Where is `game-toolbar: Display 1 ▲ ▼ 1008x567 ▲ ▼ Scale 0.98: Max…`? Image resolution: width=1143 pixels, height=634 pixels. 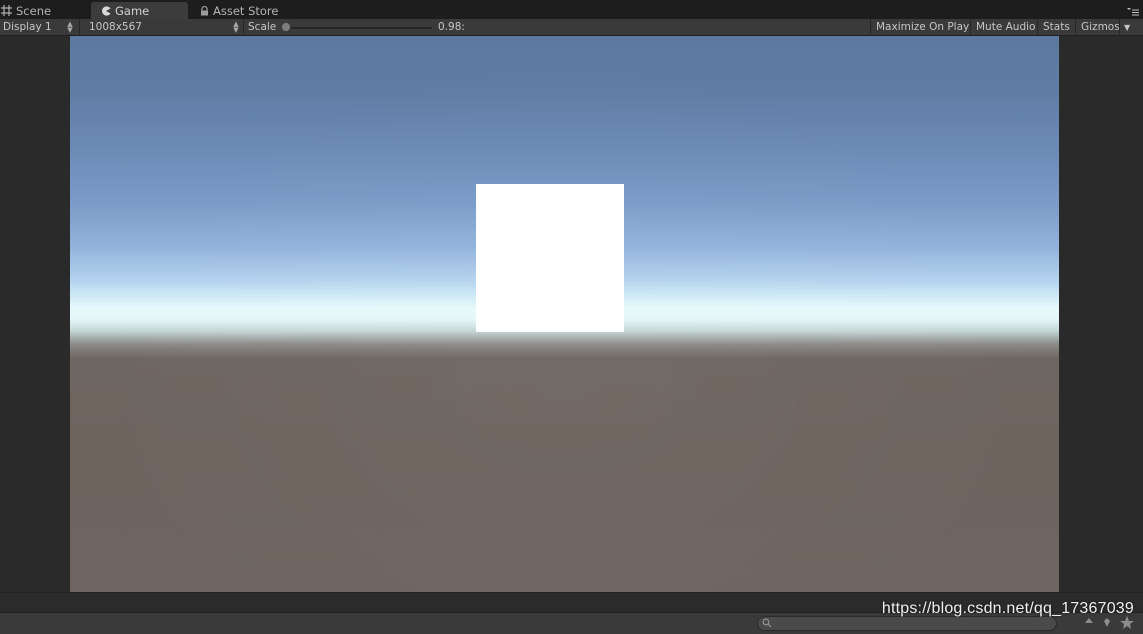 game-toolbar: Display 1 ▲ ▼ 1008x567 ▲ ▼ Scale 0.98: Max… is located at coordinates (571, 27).